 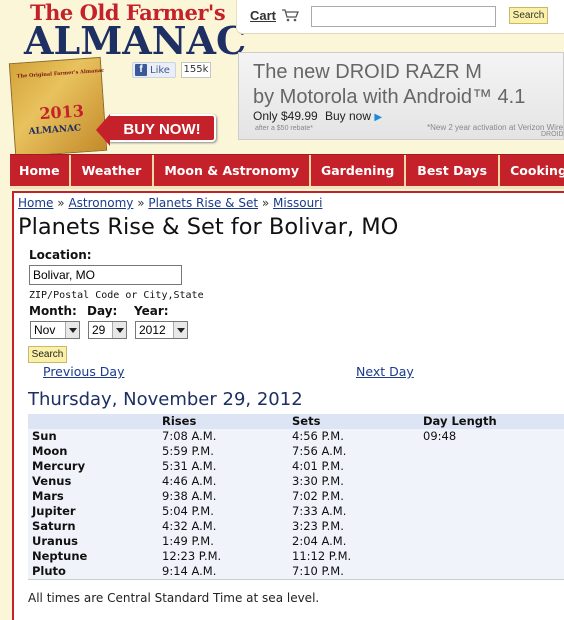 I want to click on nav-moon-astronomy: Moon & Astronomy, so click(x=232, y=170).